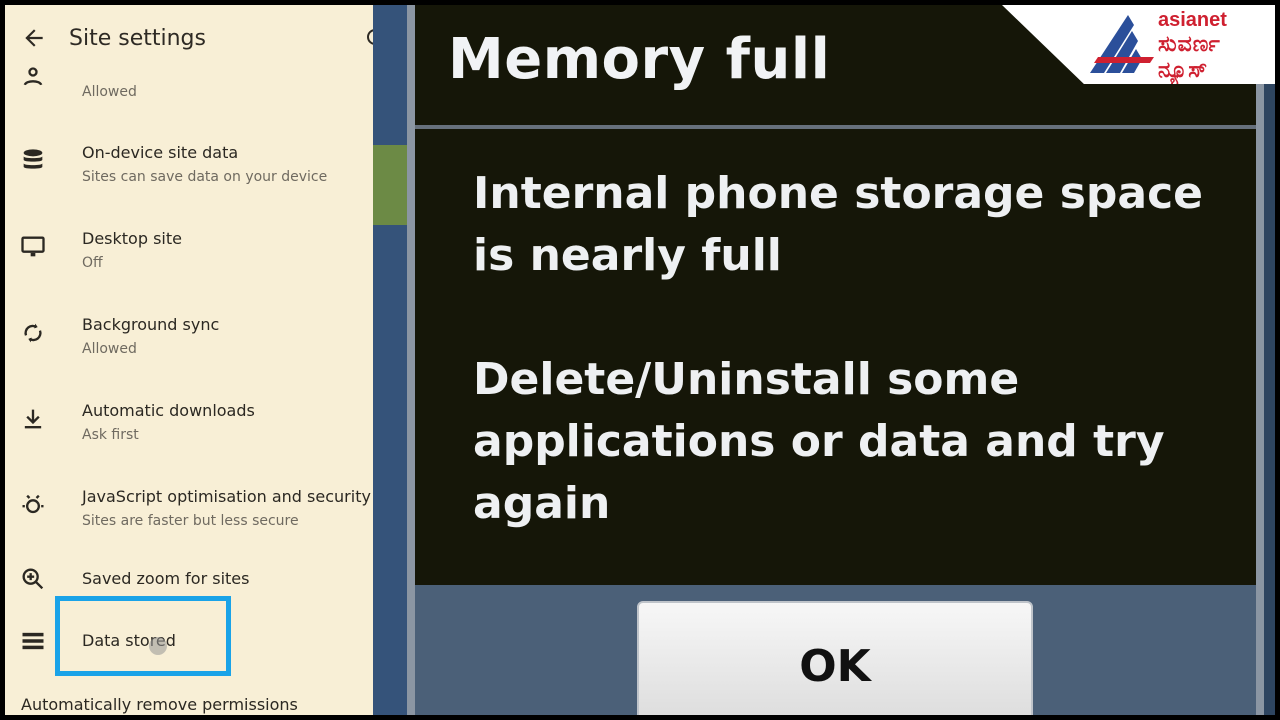 This screenshot has height=720, width=1280. I want to click on storage-list-icon, so click(33, 641).